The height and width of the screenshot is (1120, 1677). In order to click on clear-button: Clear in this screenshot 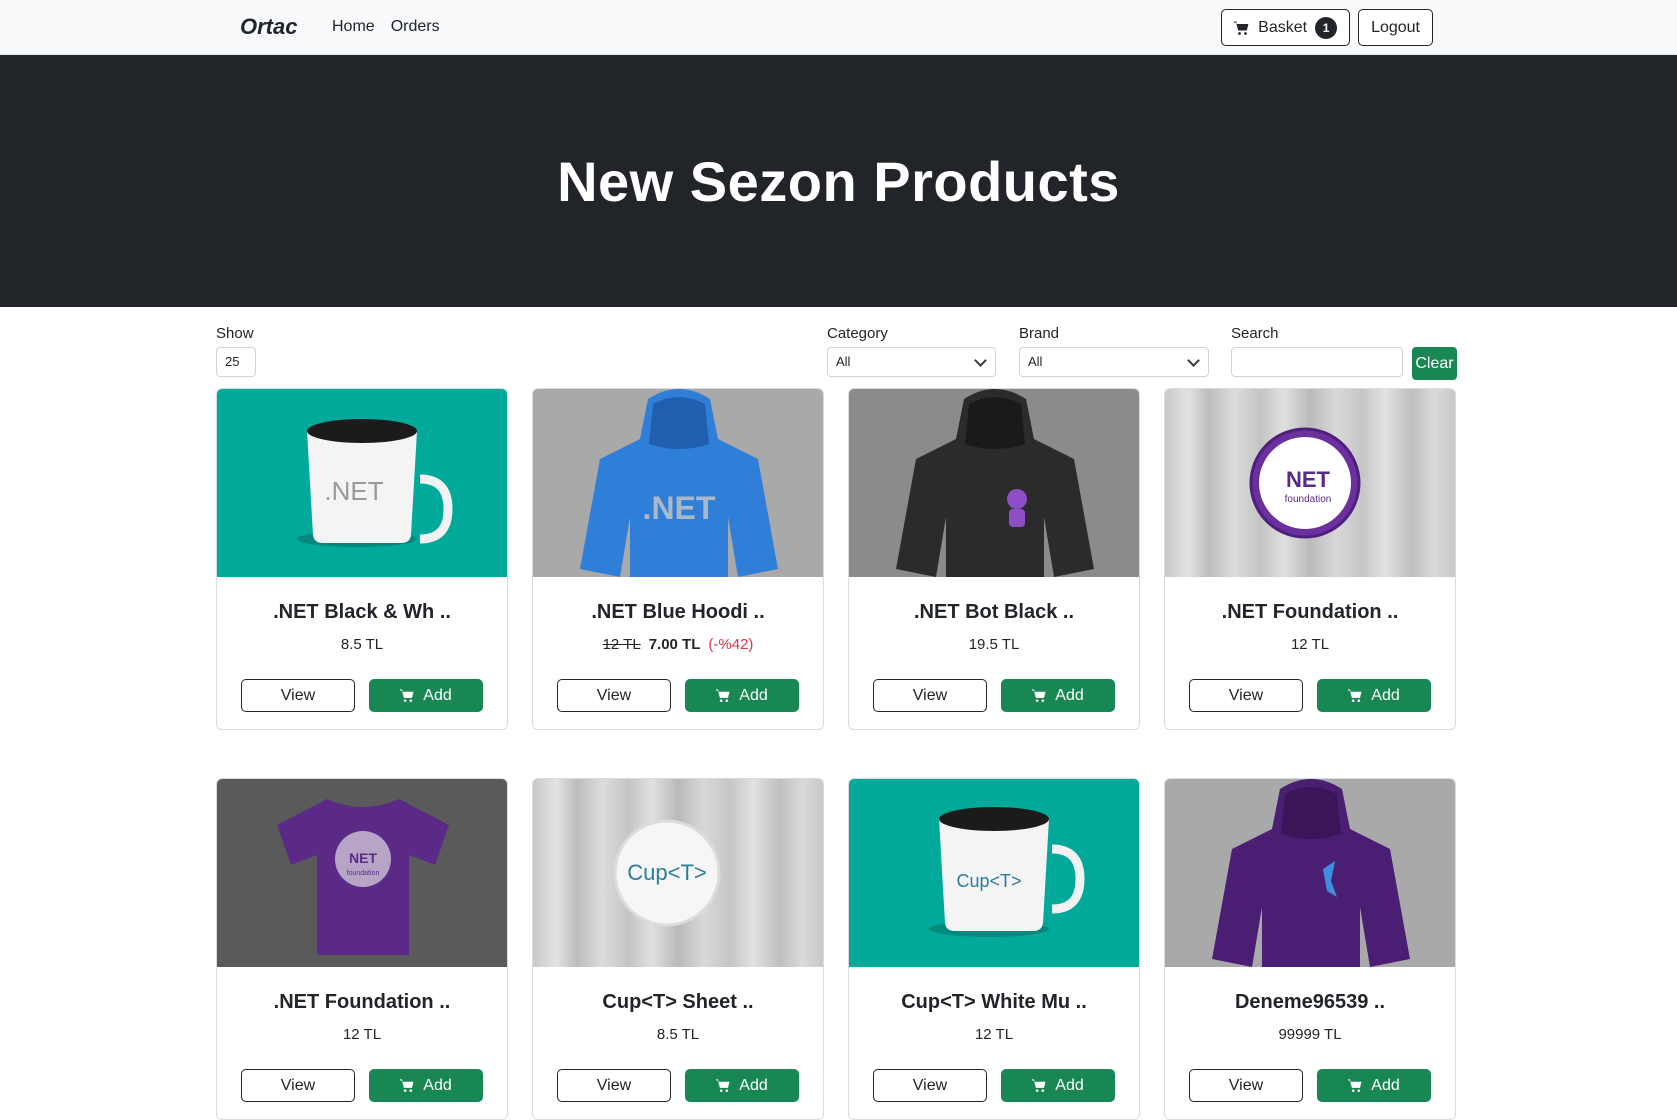, I will do `click(1434, 363)`.